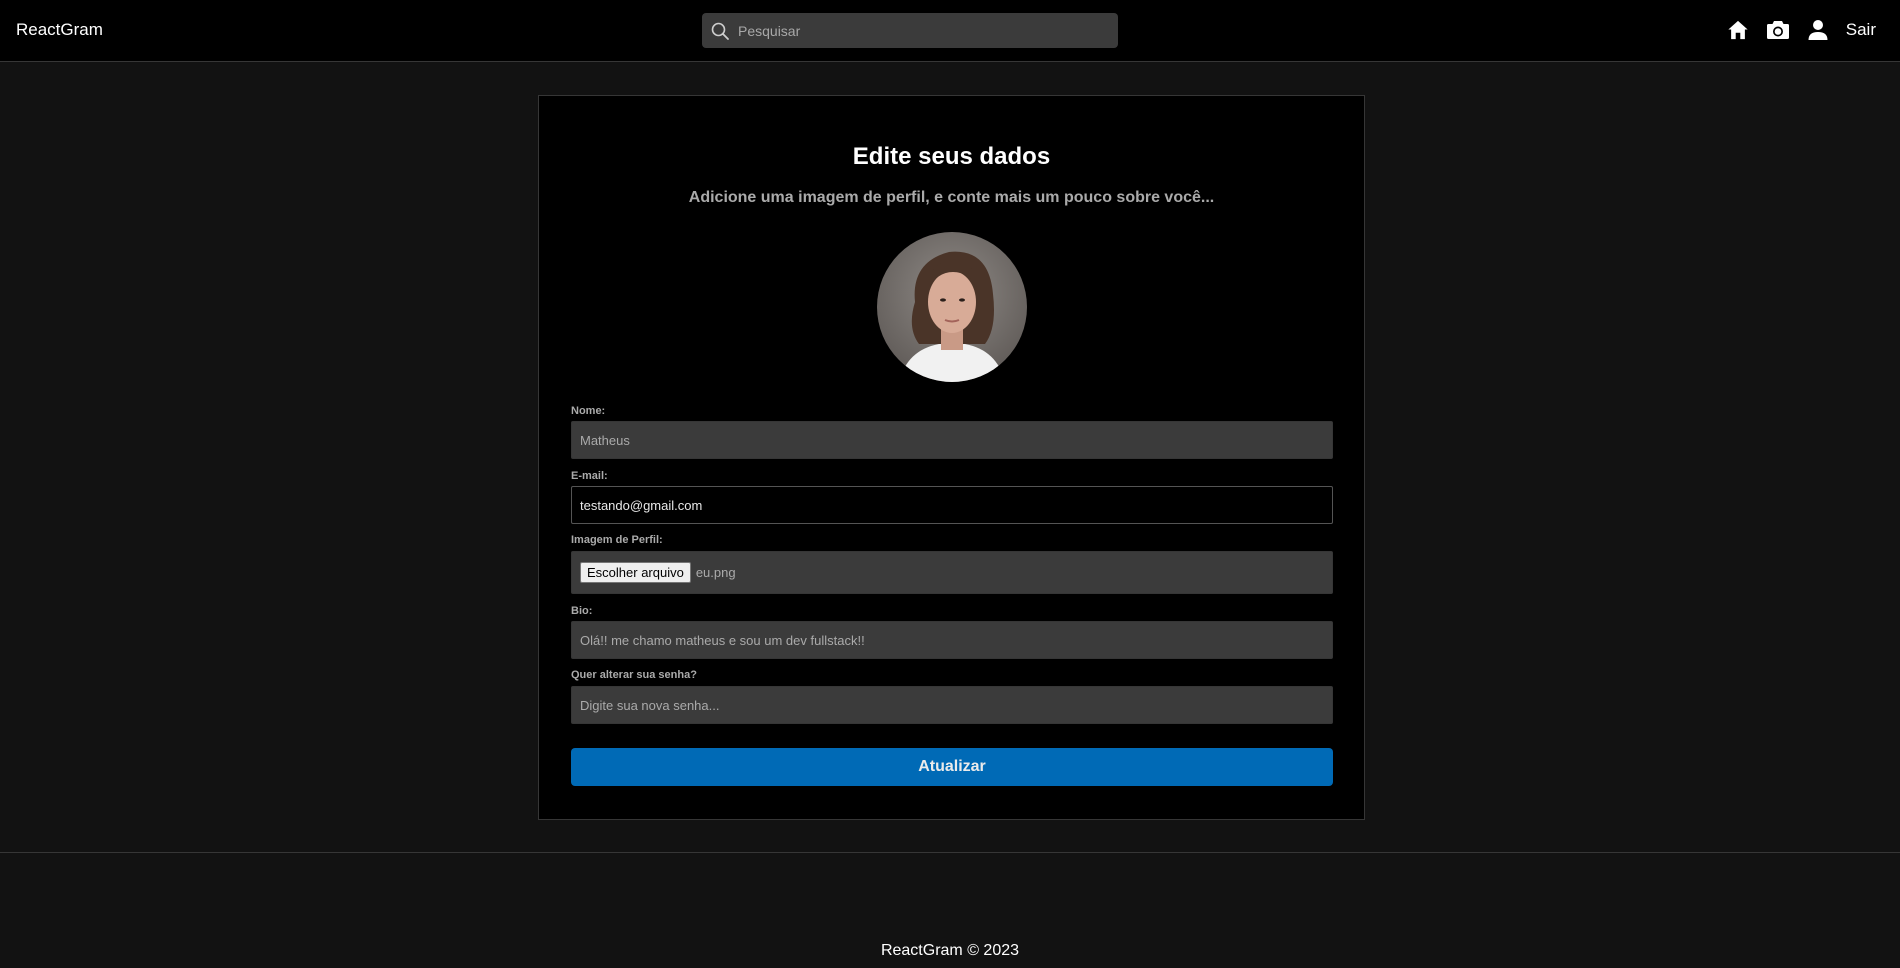 The image size is (1900, 968). What do you see at coordinates (952, 705) in the screenshot?
I see `password-input` at bounding box center [952, 705].